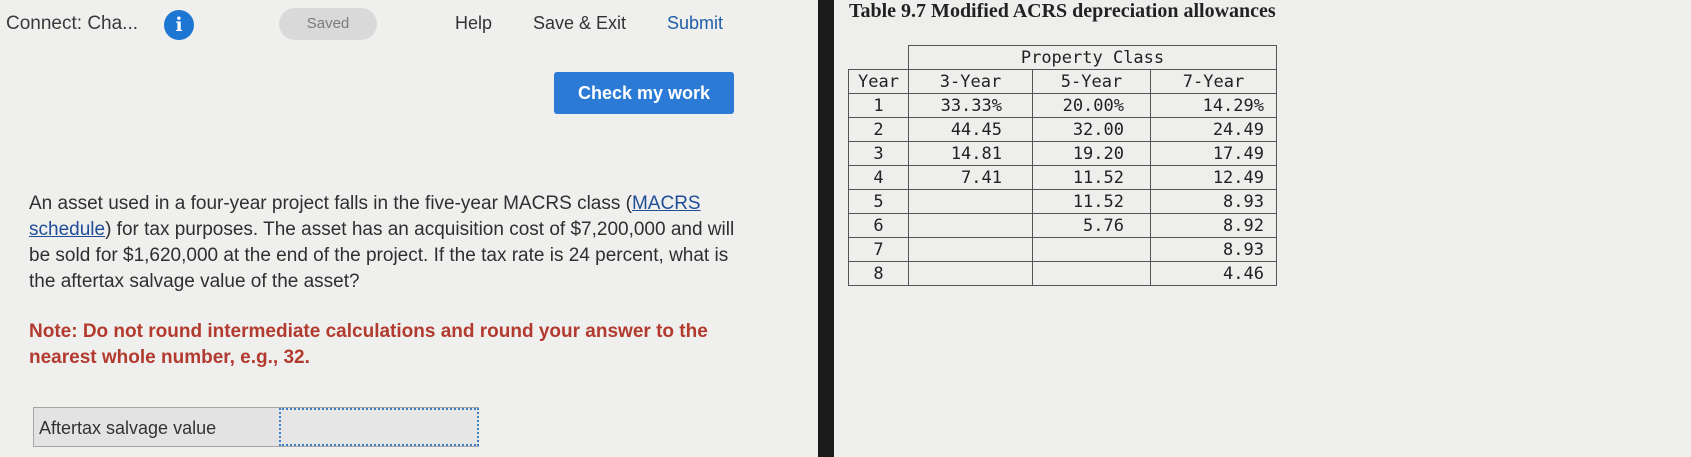 This screenshot has height=457, width=1691. Describe the element at coordinates (695, 23) in the screenshot. I see `submit-link: Submit` at that location.